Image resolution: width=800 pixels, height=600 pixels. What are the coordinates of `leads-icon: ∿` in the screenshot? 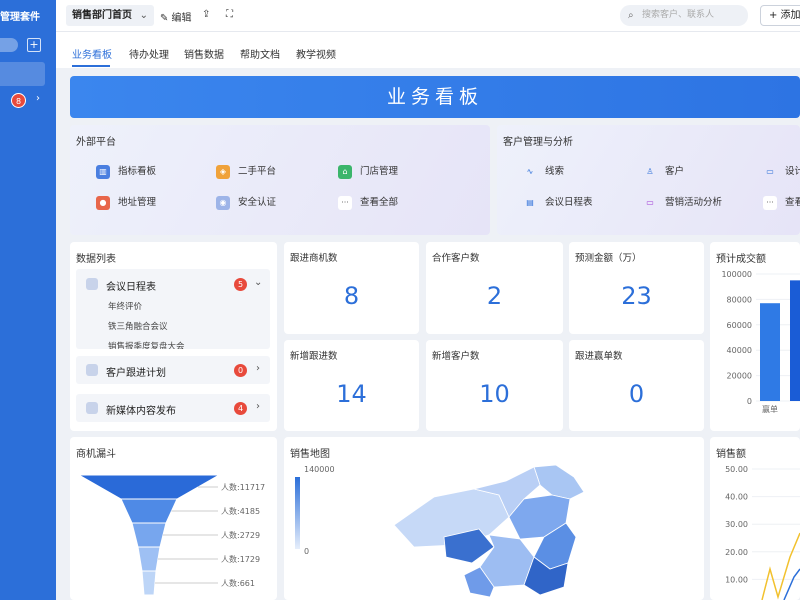 It's located at (530, 171).